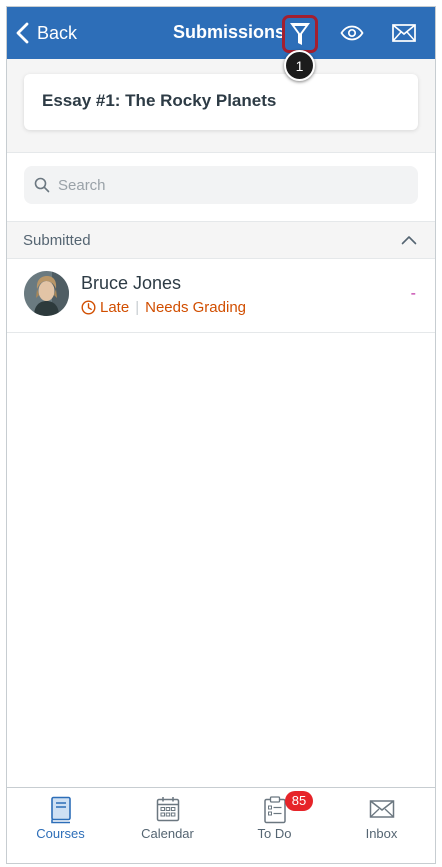 Image resolution: width=442 pixels, height=867 pixels. I want to click on eye-icon, so click(352, 33).